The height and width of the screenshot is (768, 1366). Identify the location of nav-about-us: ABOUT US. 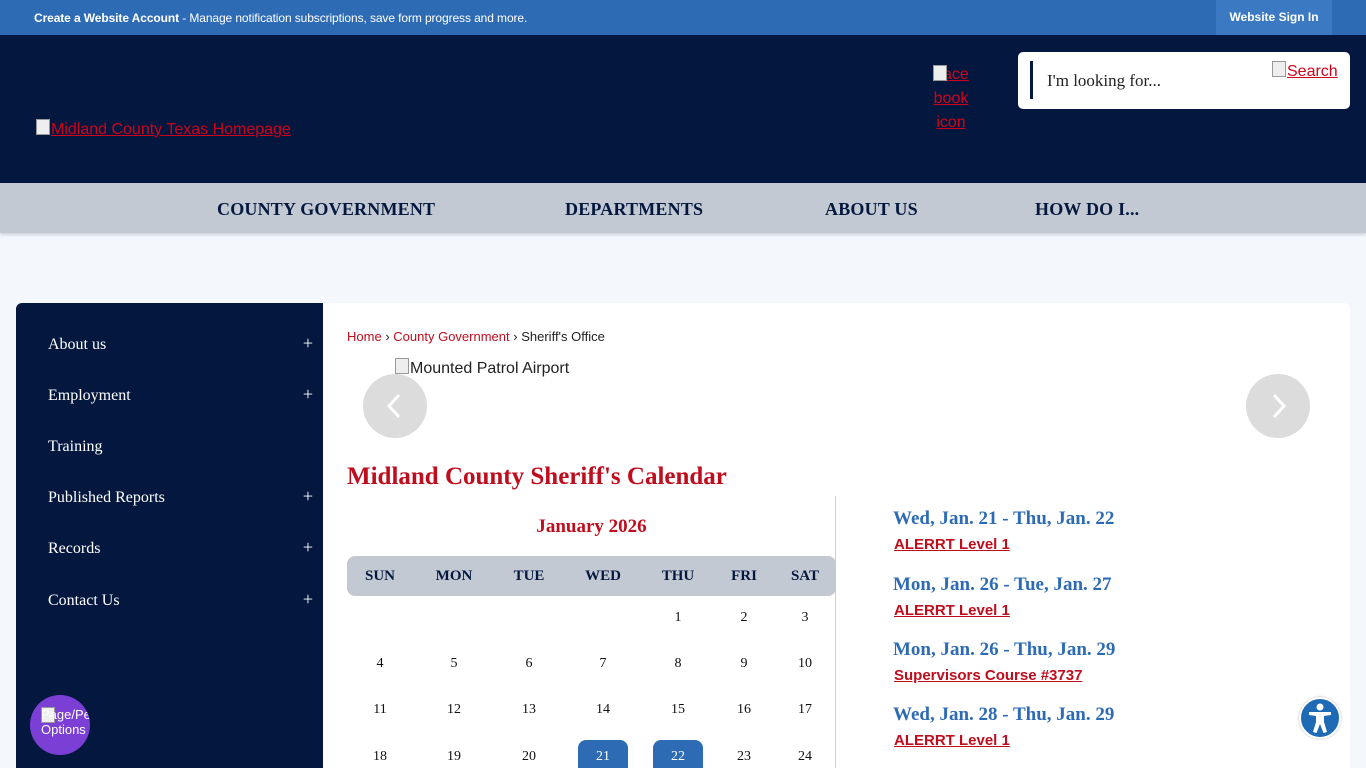
(871, 209).